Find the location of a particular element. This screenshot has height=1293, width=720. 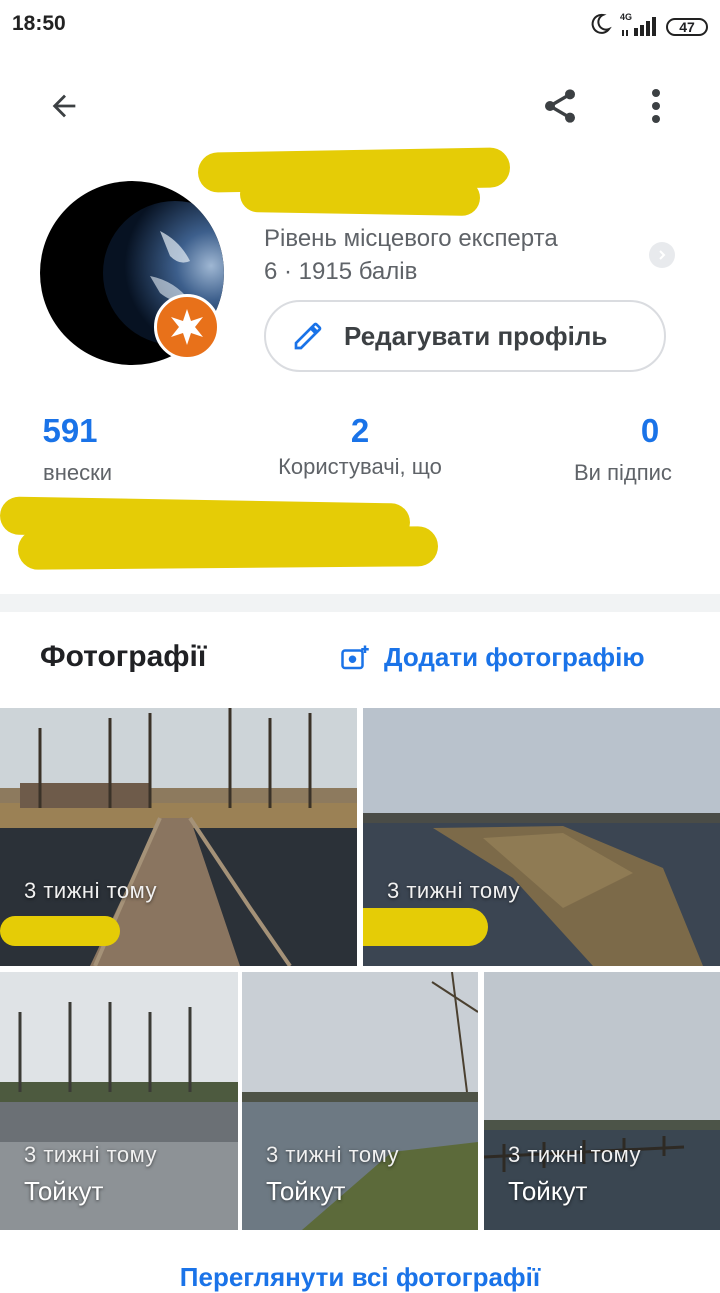

photo-tile-1: 3 тижні тому is located at coordinates (178, 837).